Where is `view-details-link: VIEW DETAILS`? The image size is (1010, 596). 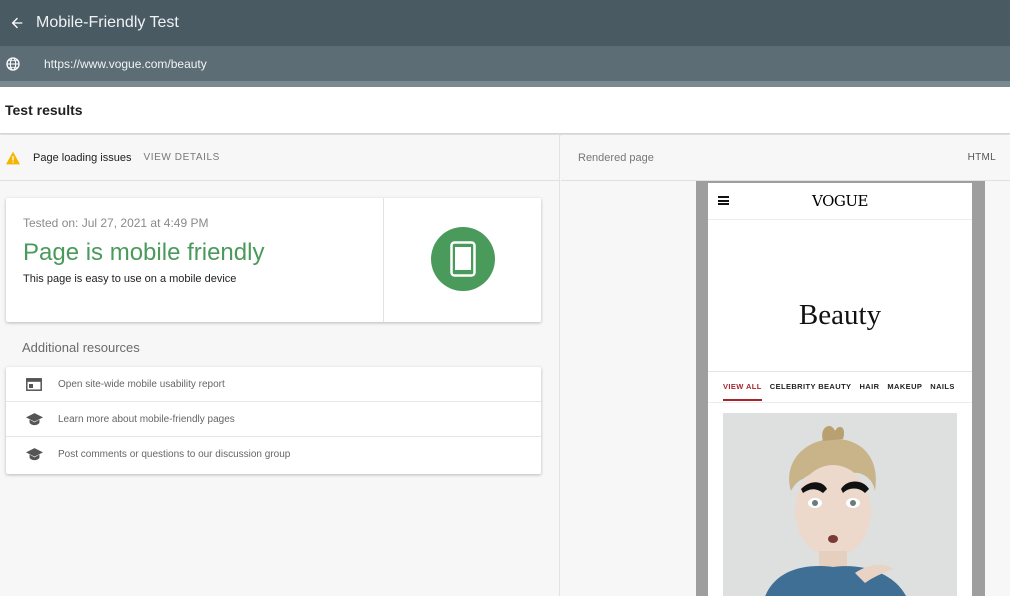
view-details-link: VIEW DETAILS is located at coordinates (181, 157).